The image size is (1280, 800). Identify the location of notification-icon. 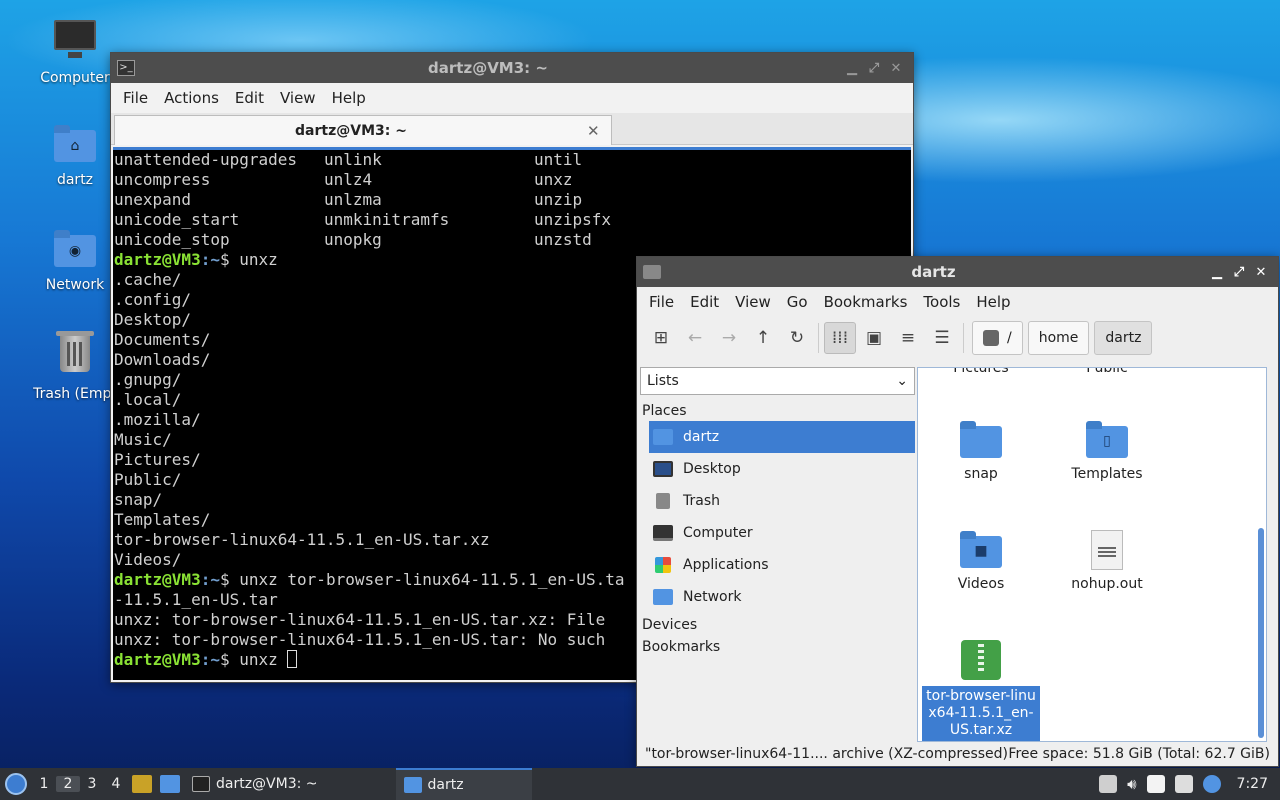
(1211, 784).